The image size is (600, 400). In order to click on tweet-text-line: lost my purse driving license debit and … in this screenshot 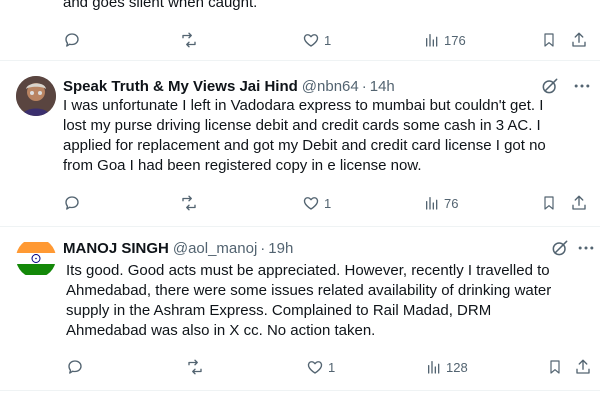, I will do `click(302, 125)`.